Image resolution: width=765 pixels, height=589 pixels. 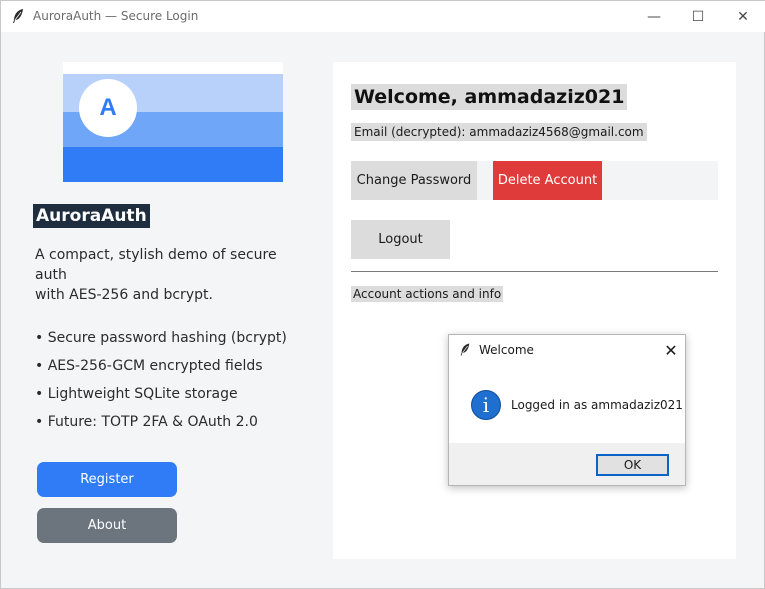 What do you see at coordinates (547, 180) in the screenshot?
I see `delete-account-button: Delete Account` at bounding box center [547, 180].